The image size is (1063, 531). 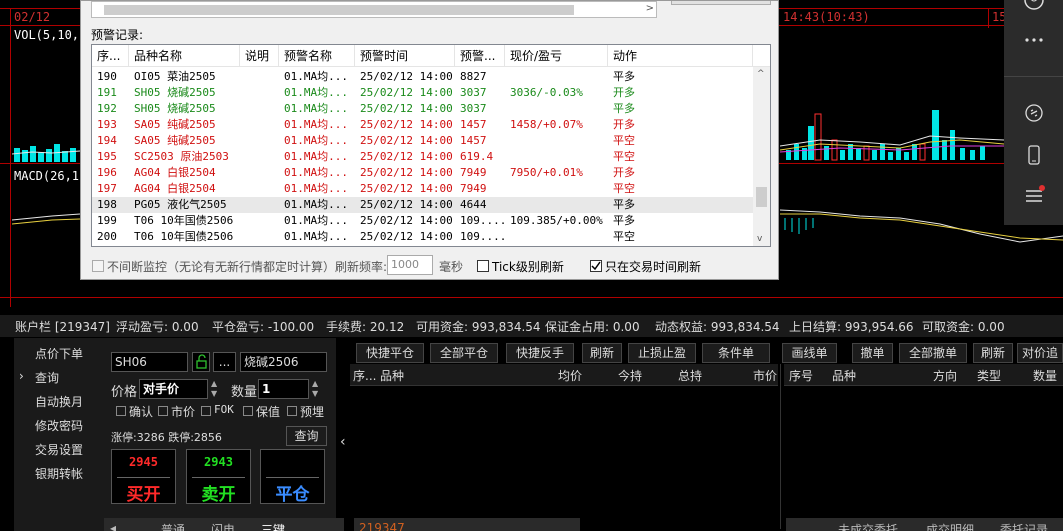 What do you see at coordinates (98, 266) in the screenshot?
I see `continuous-monitor-checkbox` at bounding box center [98, 266].